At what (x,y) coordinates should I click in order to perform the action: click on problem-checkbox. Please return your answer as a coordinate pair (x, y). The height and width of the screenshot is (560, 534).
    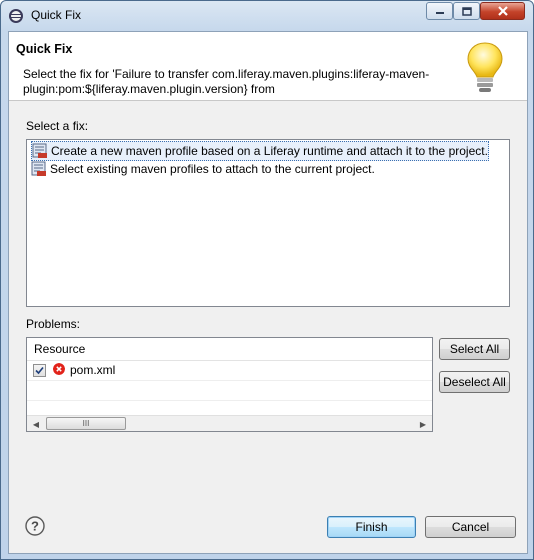
    Looking at the image, I should click on (39, 370).